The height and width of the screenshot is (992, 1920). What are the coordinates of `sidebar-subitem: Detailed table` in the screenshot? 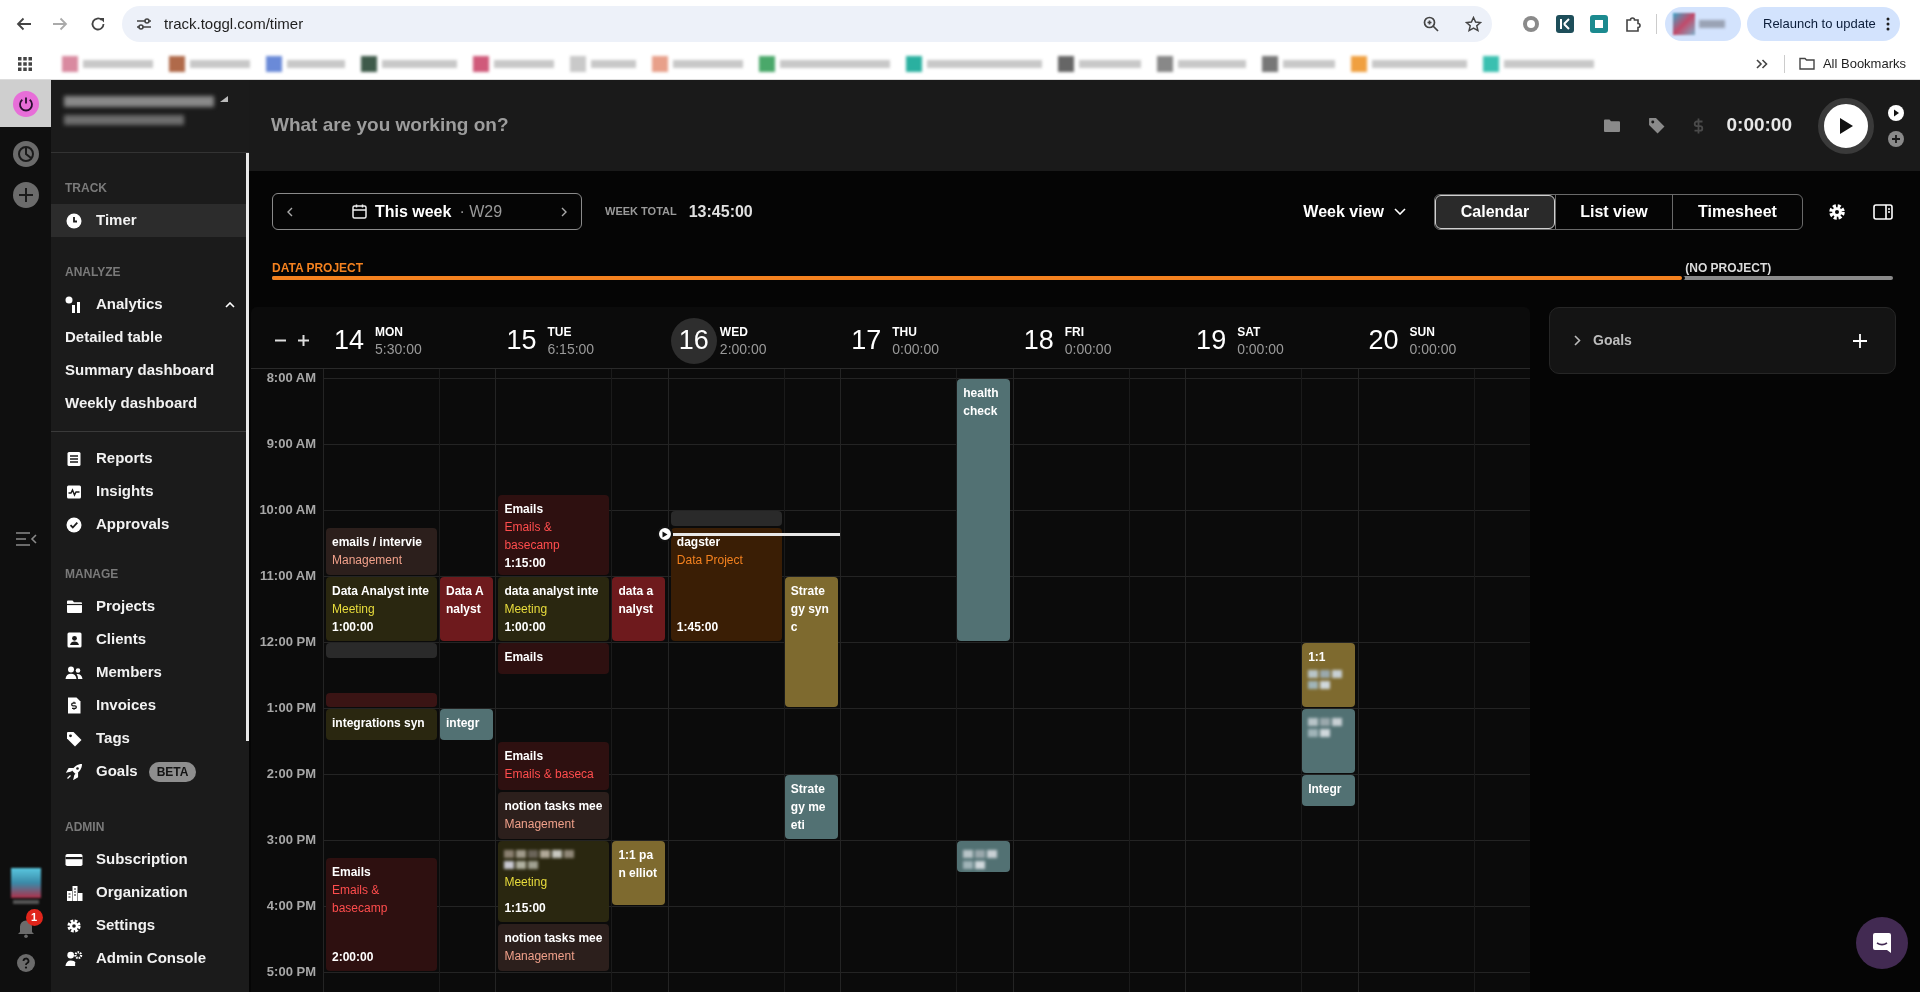 It's located at (150, 337).